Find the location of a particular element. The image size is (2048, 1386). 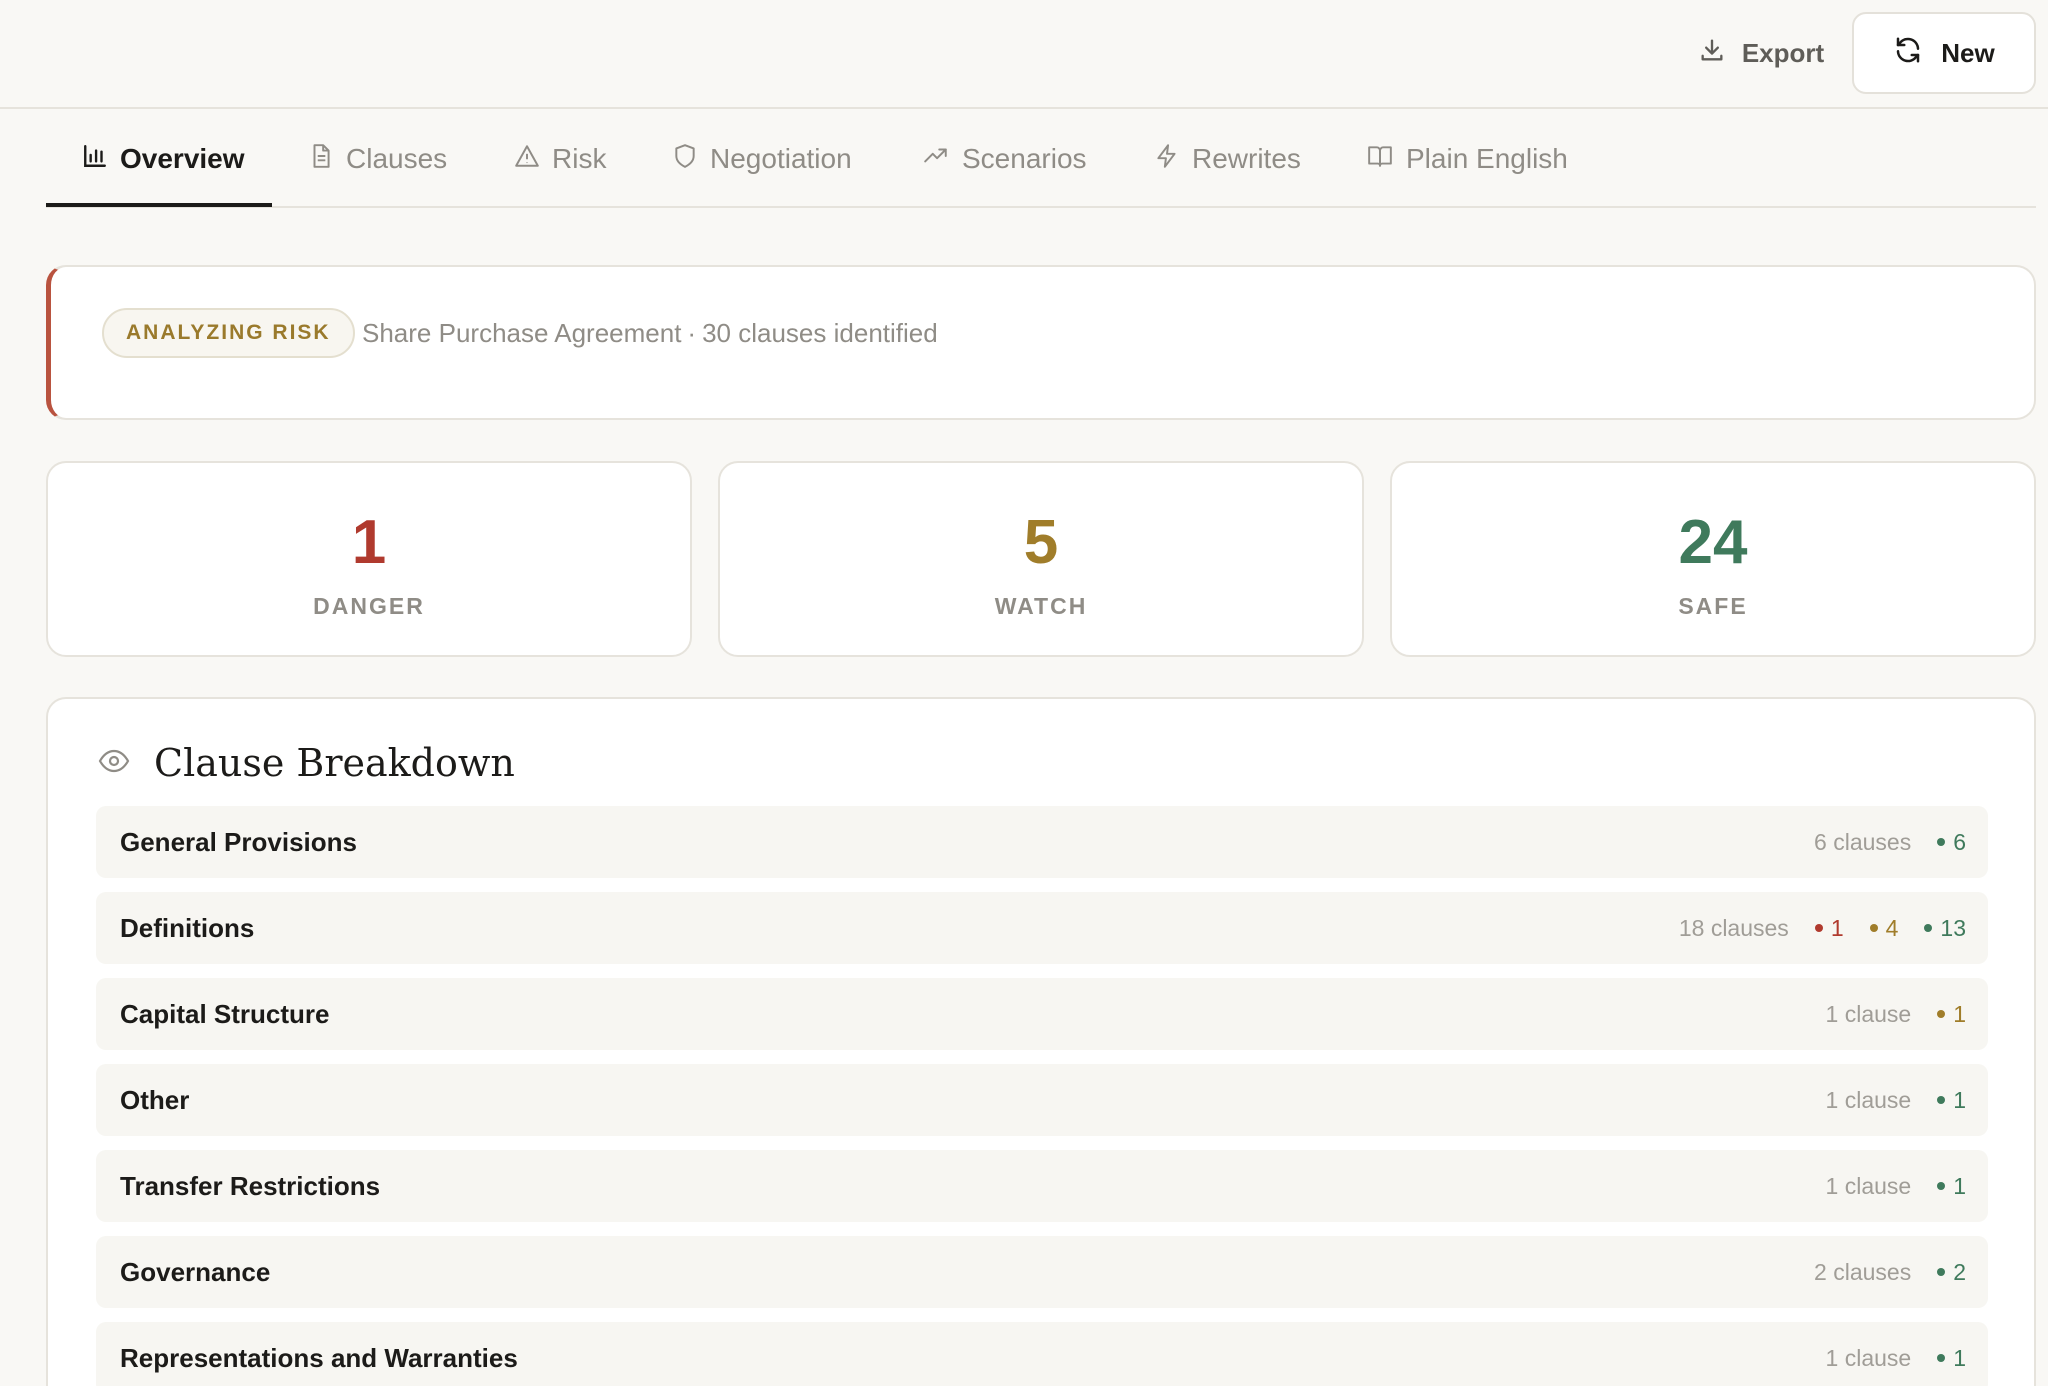

category-stats: 2 clauses 2 is located at coordinates (1890, 1272).